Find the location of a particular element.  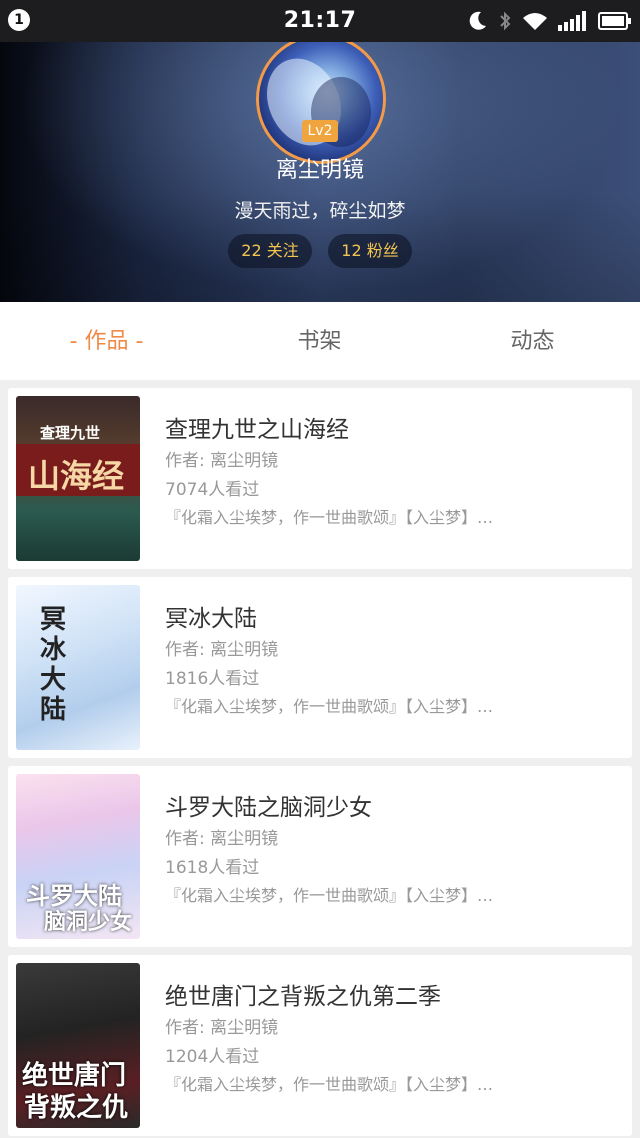

book-title: 绝世唐门之背叛之仇第二季 is located at coordinates (303, 997).